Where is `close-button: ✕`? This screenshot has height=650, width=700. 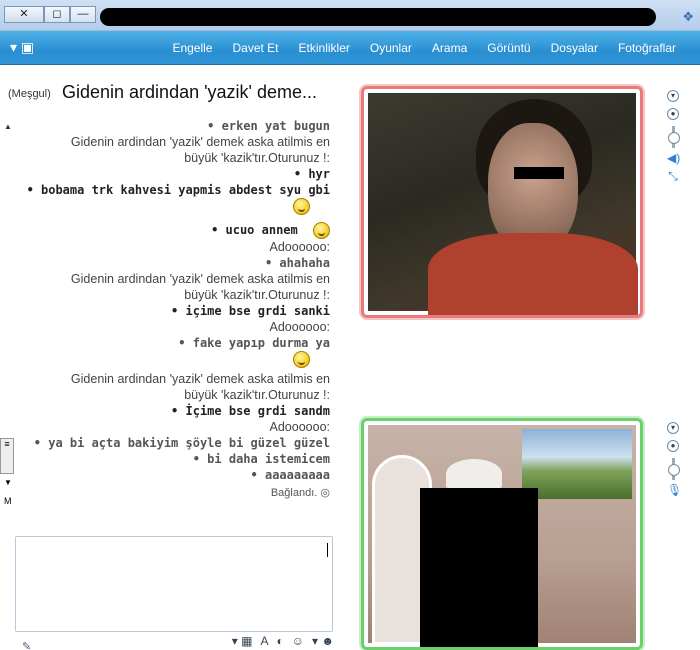 close-button: ✕ is located at coordinates (24, 14).